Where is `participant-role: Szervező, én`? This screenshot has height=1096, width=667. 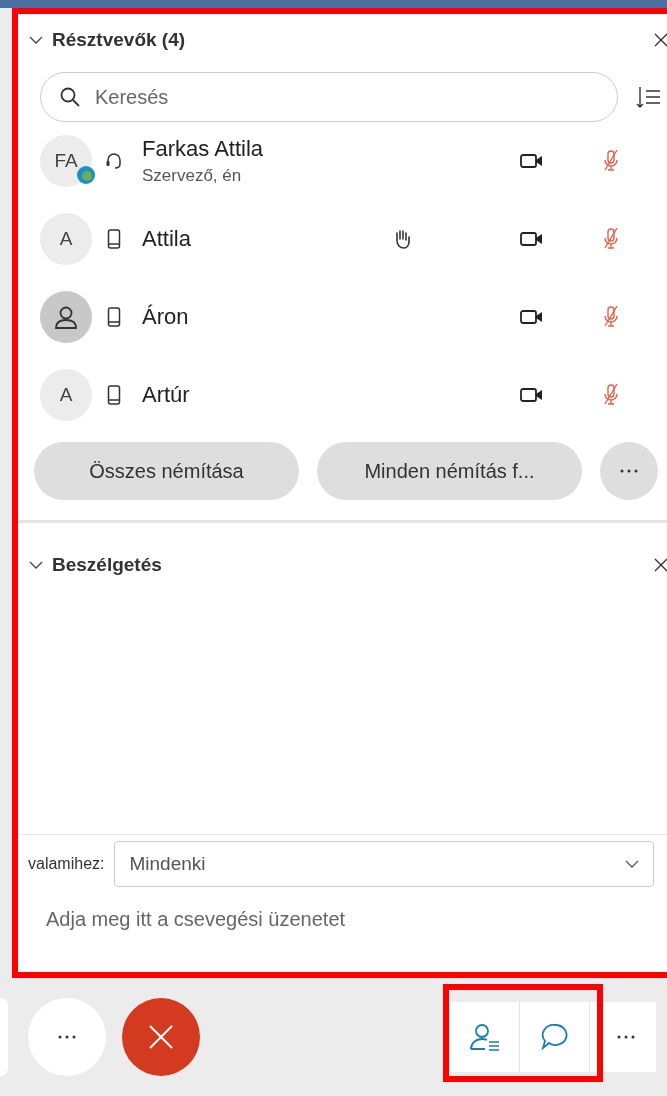
participant-role: Szervező, én is located at coordinates (192, 176).